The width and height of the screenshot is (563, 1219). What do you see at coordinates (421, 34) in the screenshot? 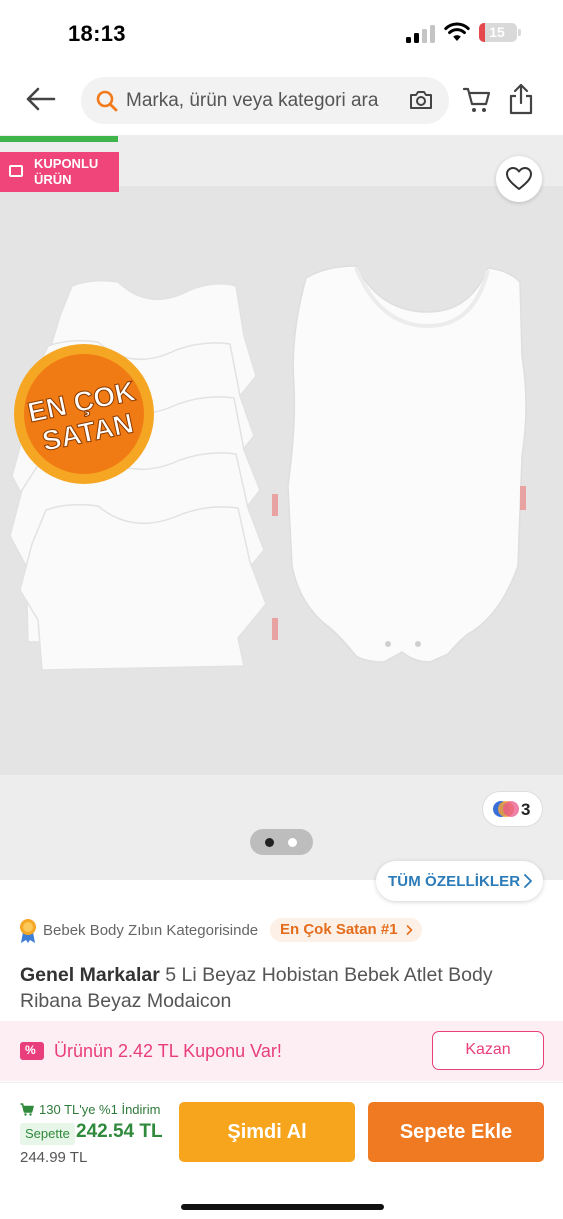
I see `cellular-signal-icon` at bounding box center [421, 34].